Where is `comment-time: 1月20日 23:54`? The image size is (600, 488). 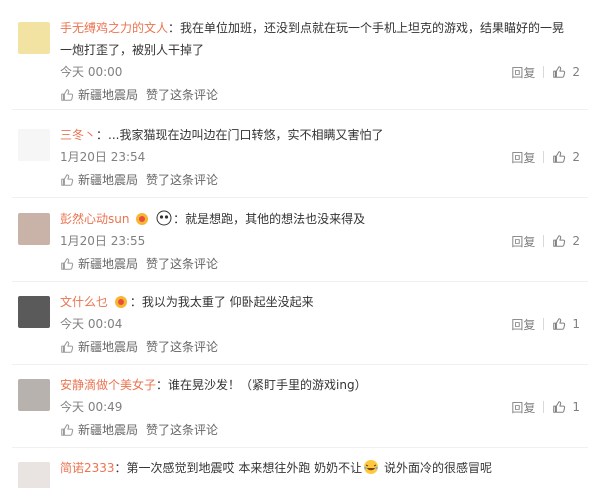
comment-time: 1月20日 23:54 is located at coordinates (103, 157).